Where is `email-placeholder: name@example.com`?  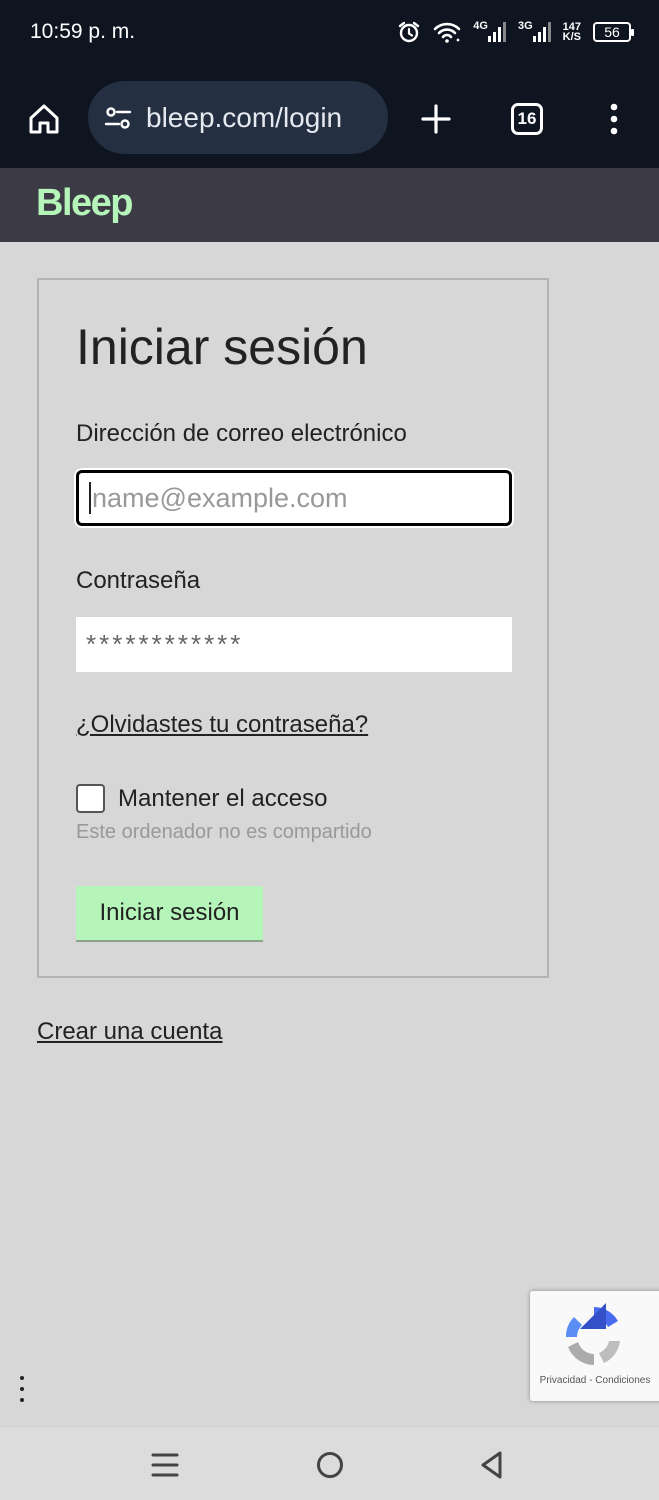 email-placeholder: name@example.com is located at coordinates (220, 497).